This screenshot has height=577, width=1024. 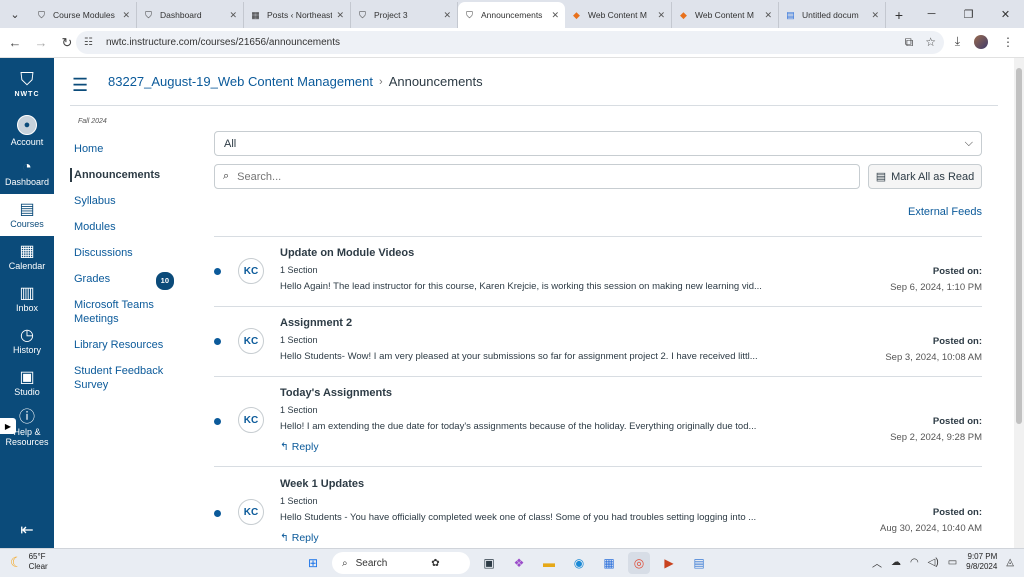 What do you see at coordinates (27, 84) in the screenshot?
I see `nwtc-logo: ⛉ NWTC` at bounding box center [27, 84].